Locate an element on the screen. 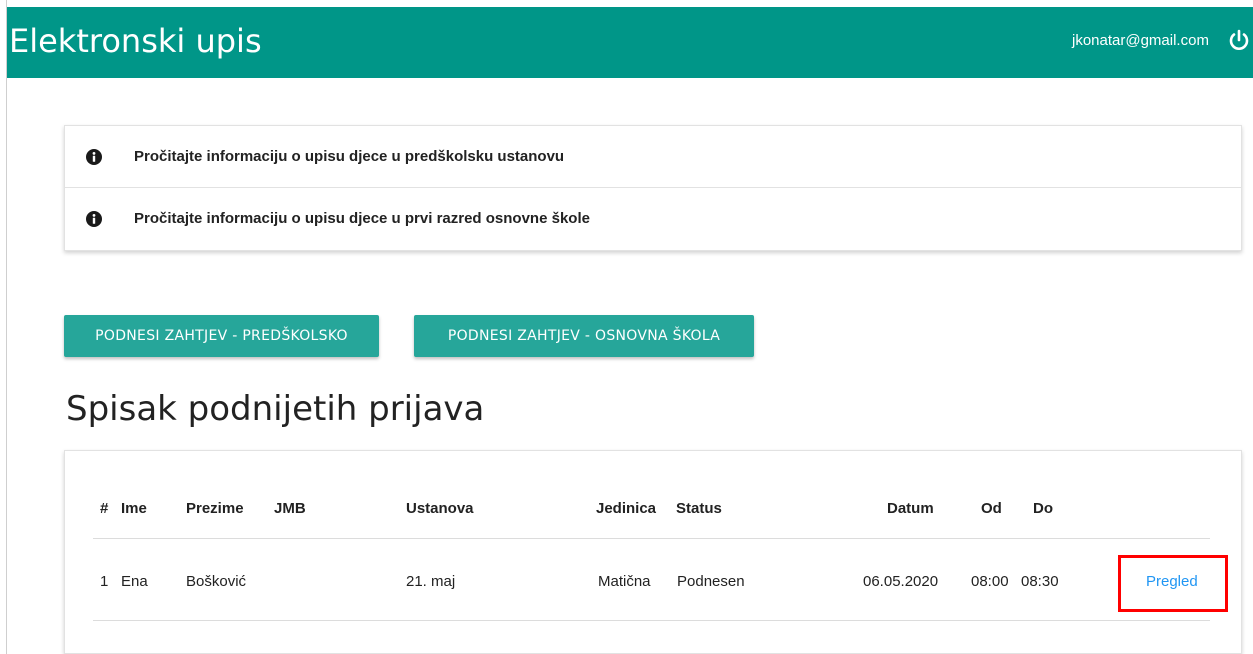 The width and height of the screenshot is (1253, 654). user-email: jkonatar@gmail.com is located at coordinates (1140, 40).